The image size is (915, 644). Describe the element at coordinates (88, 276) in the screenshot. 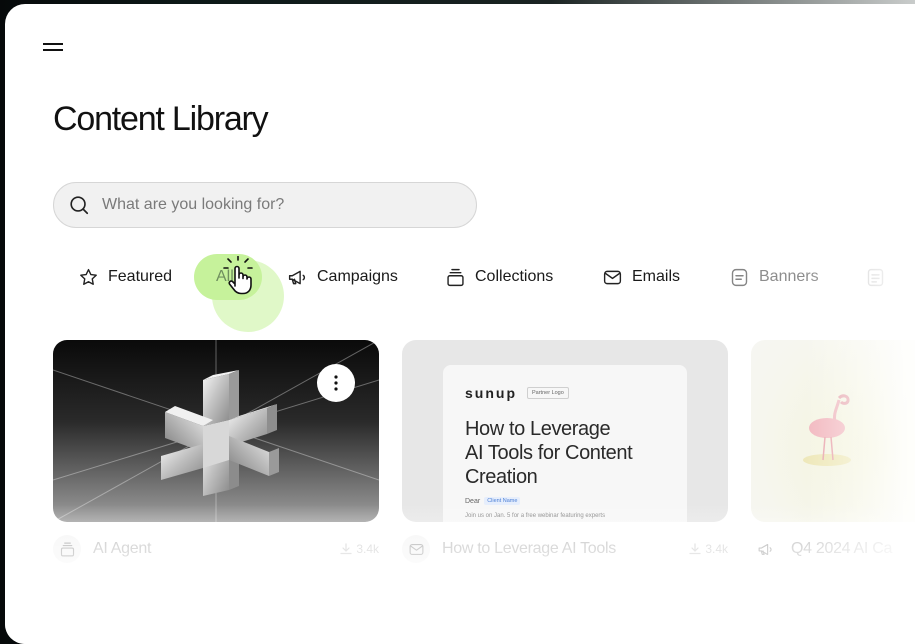

I see `star-icon` at that location.